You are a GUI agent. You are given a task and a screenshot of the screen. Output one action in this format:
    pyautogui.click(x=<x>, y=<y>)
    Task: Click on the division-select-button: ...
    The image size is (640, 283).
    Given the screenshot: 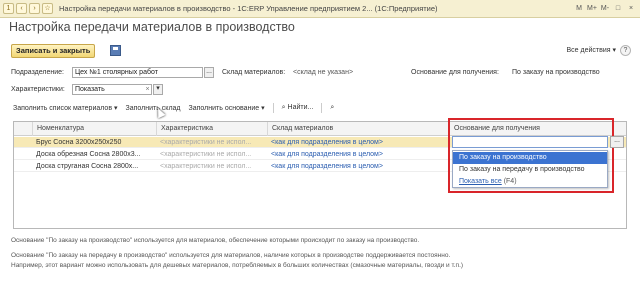 What is the action you would take?
    pyautogui.click(x=209, y=72)
    